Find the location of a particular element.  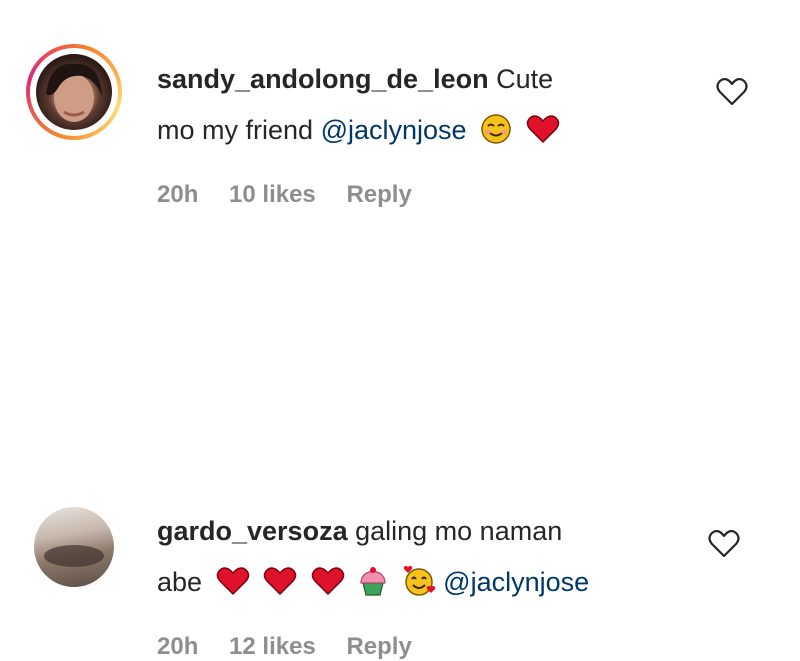

comment-meta: 20h 10 likes Reply is located at coordinates (296, 195).